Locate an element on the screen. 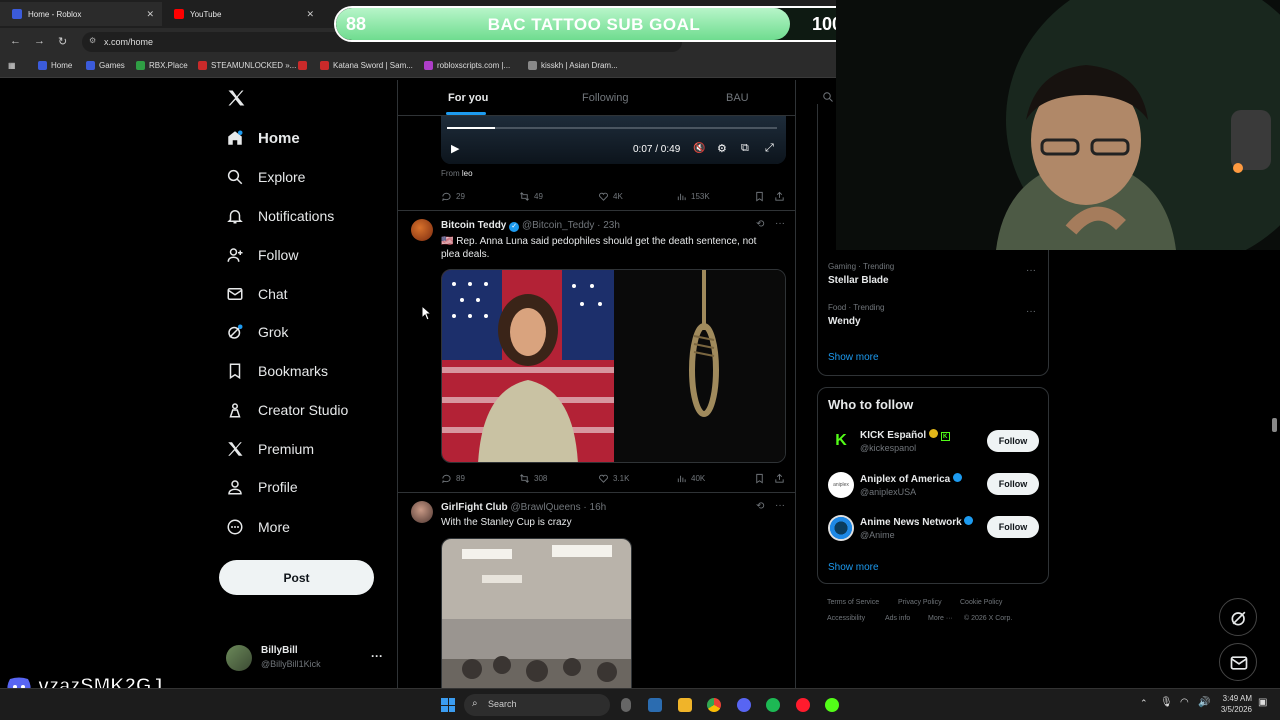  video-player: ▶ 0:07 / 0:49 🔇 ⚙ ⧉ ⤢ is located at coordinates (613, 140).